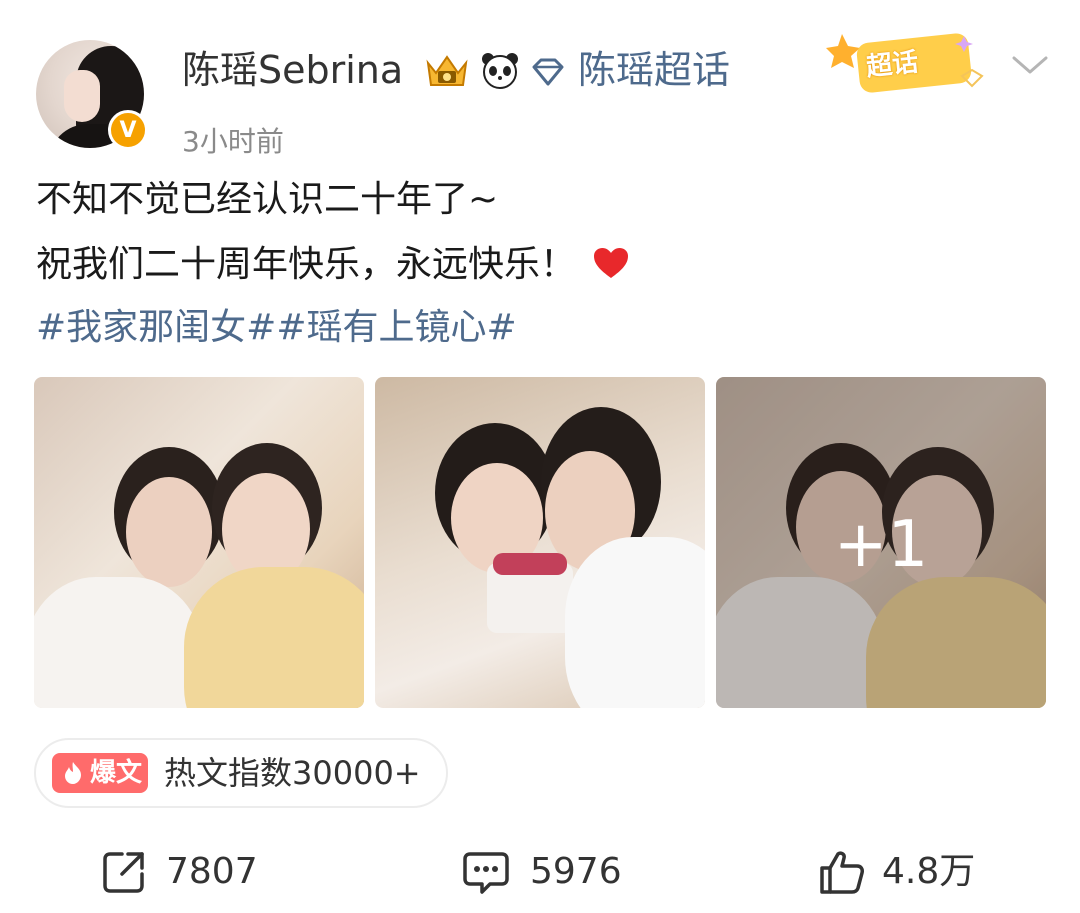 The width and height of the screenshot is (1080, 913). Describe the element at coordinates (576, 872) in the screenshot. I see `comment-count: 5976` at that location.